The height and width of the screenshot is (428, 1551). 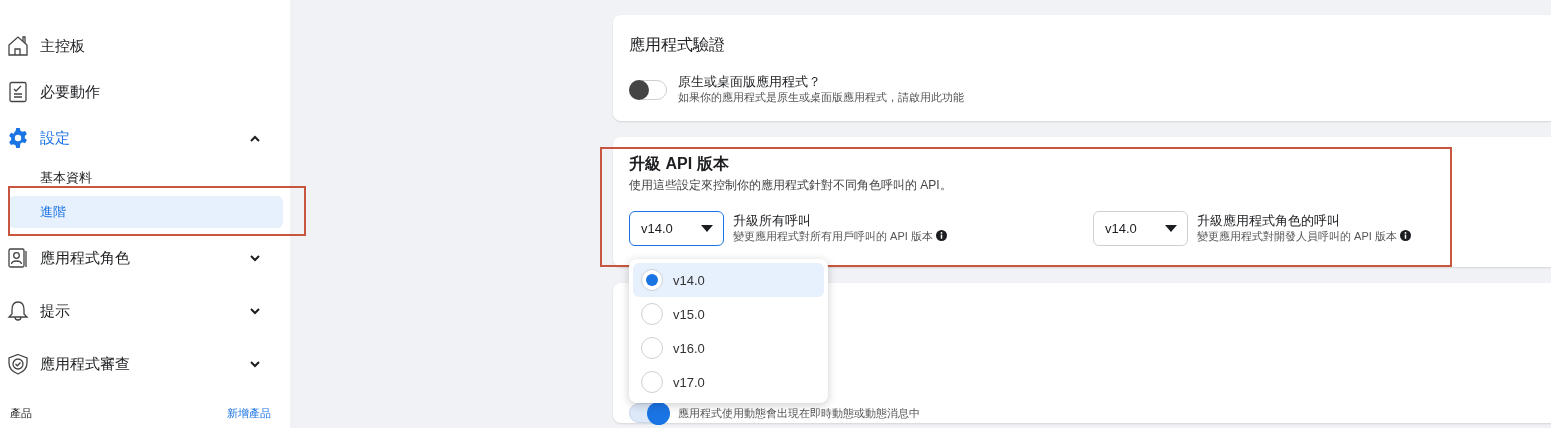 I want to click on sidebar-subitem: 進階, so click(x=145, y=212).